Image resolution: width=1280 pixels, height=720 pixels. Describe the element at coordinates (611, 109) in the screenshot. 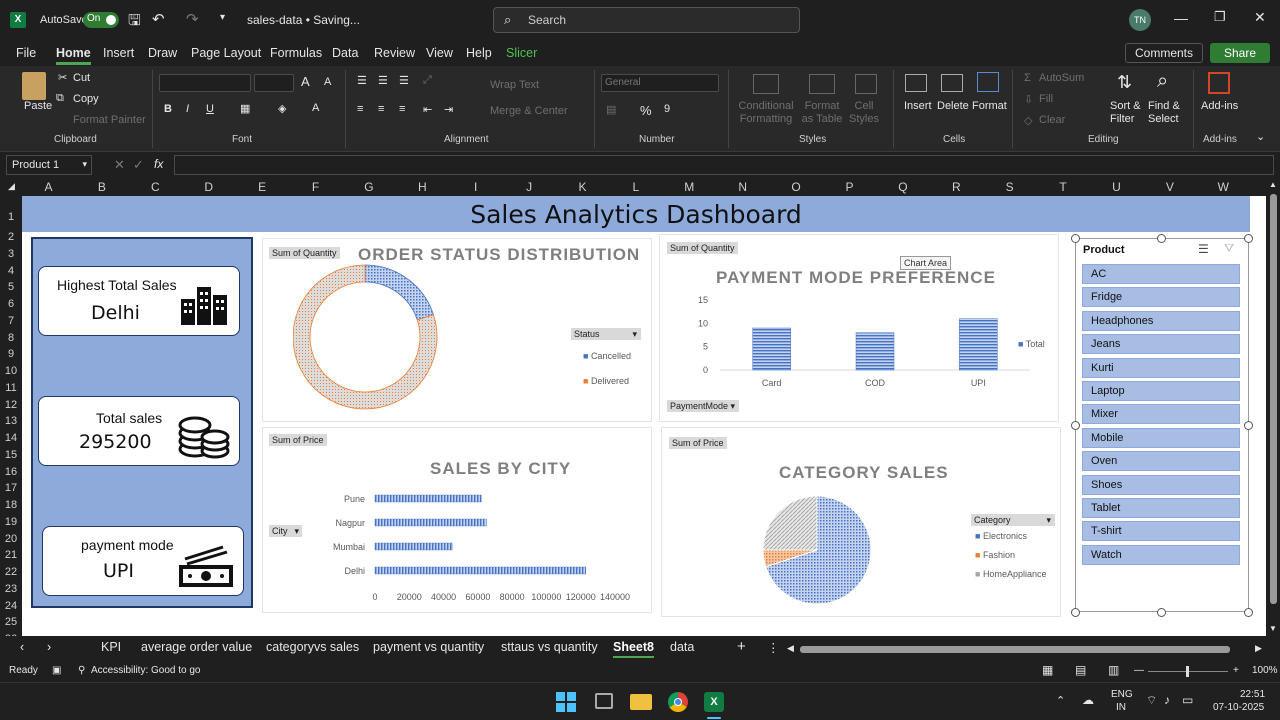

I see `currency-icon: ▤` at that location.